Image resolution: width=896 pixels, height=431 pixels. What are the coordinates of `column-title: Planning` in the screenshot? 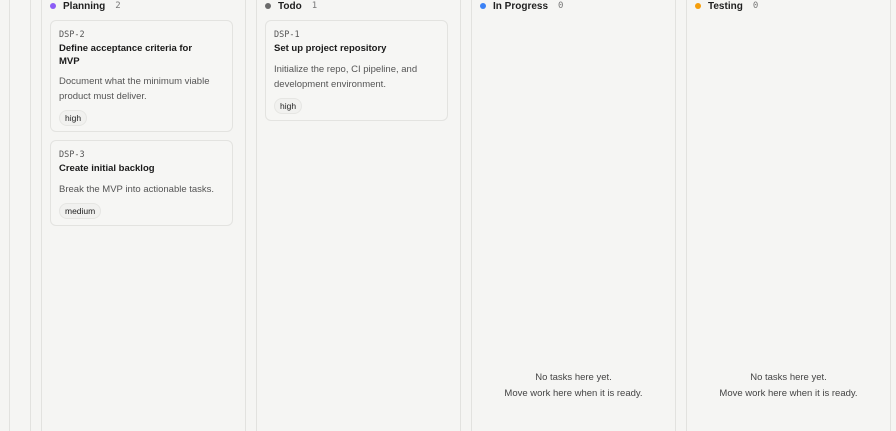 It's located at (84, 6).